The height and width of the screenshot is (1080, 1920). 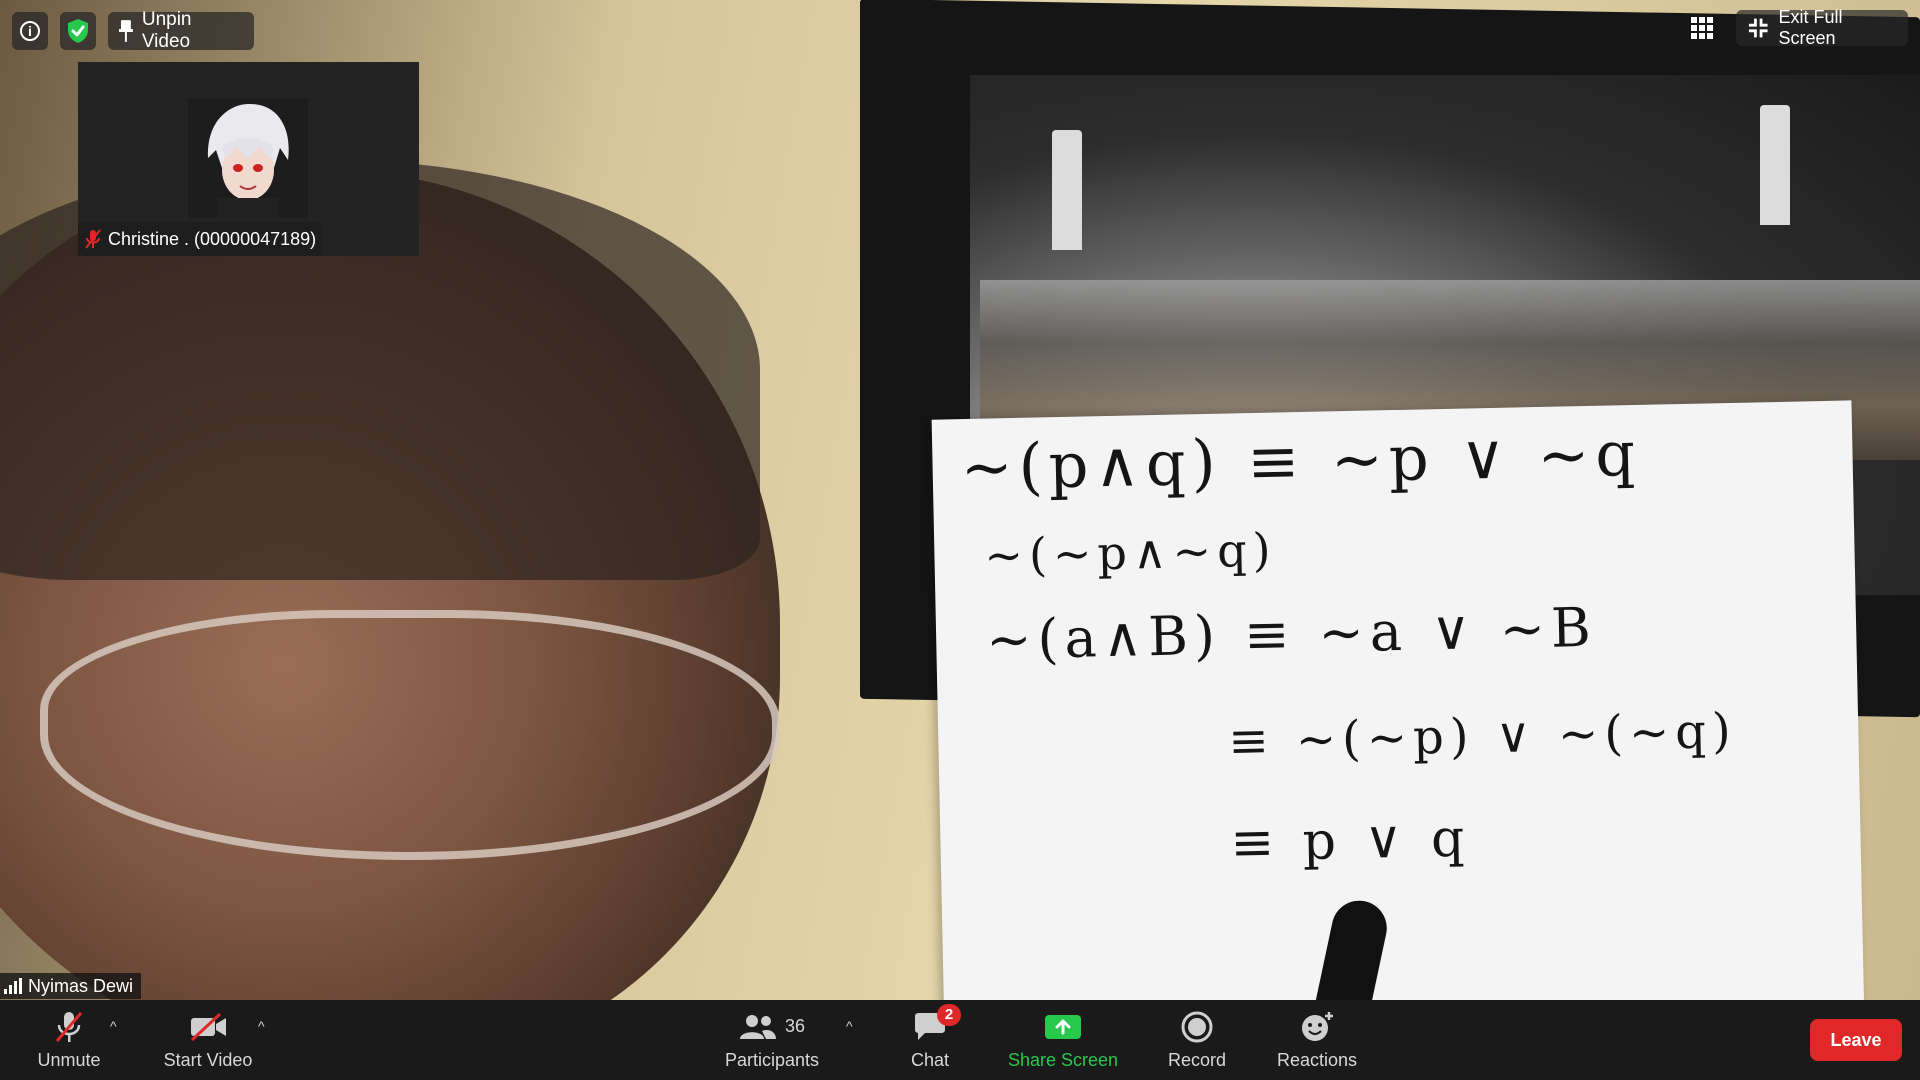 I want to click on exit-full-screen-button: Exit Full Screen, so click(x=1822, y=27).